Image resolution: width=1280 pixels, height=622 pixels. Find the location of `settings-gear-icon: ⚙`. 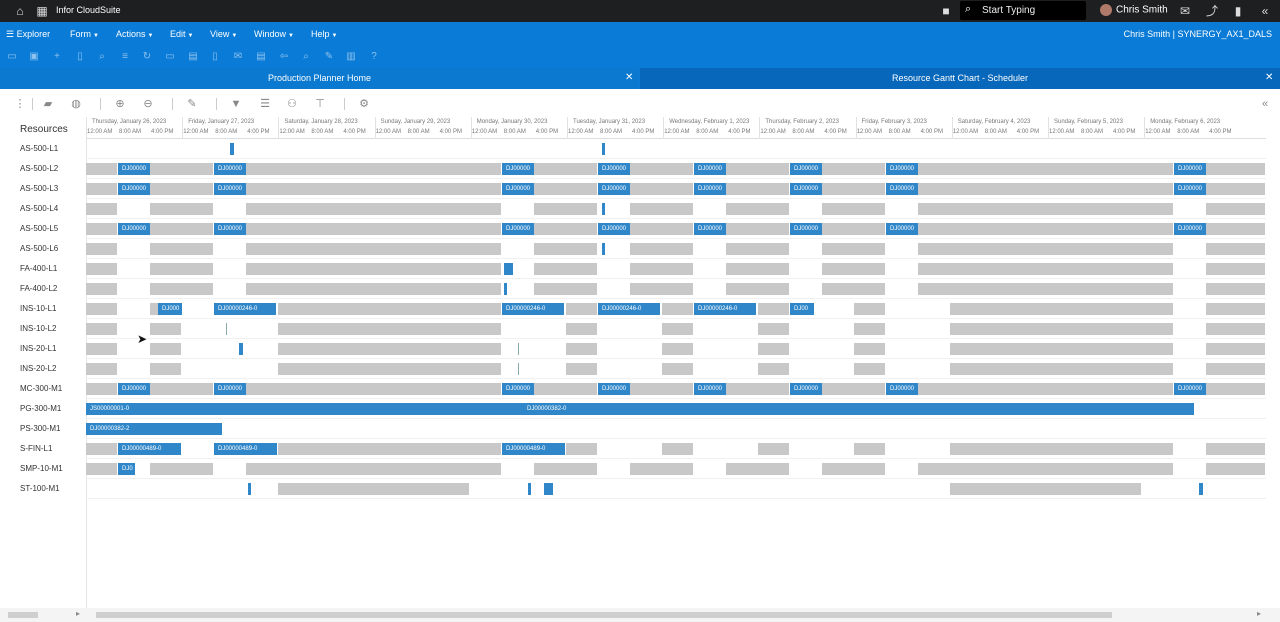

settings-gear-icon: ⚙ is located at coordinates (364, 104).